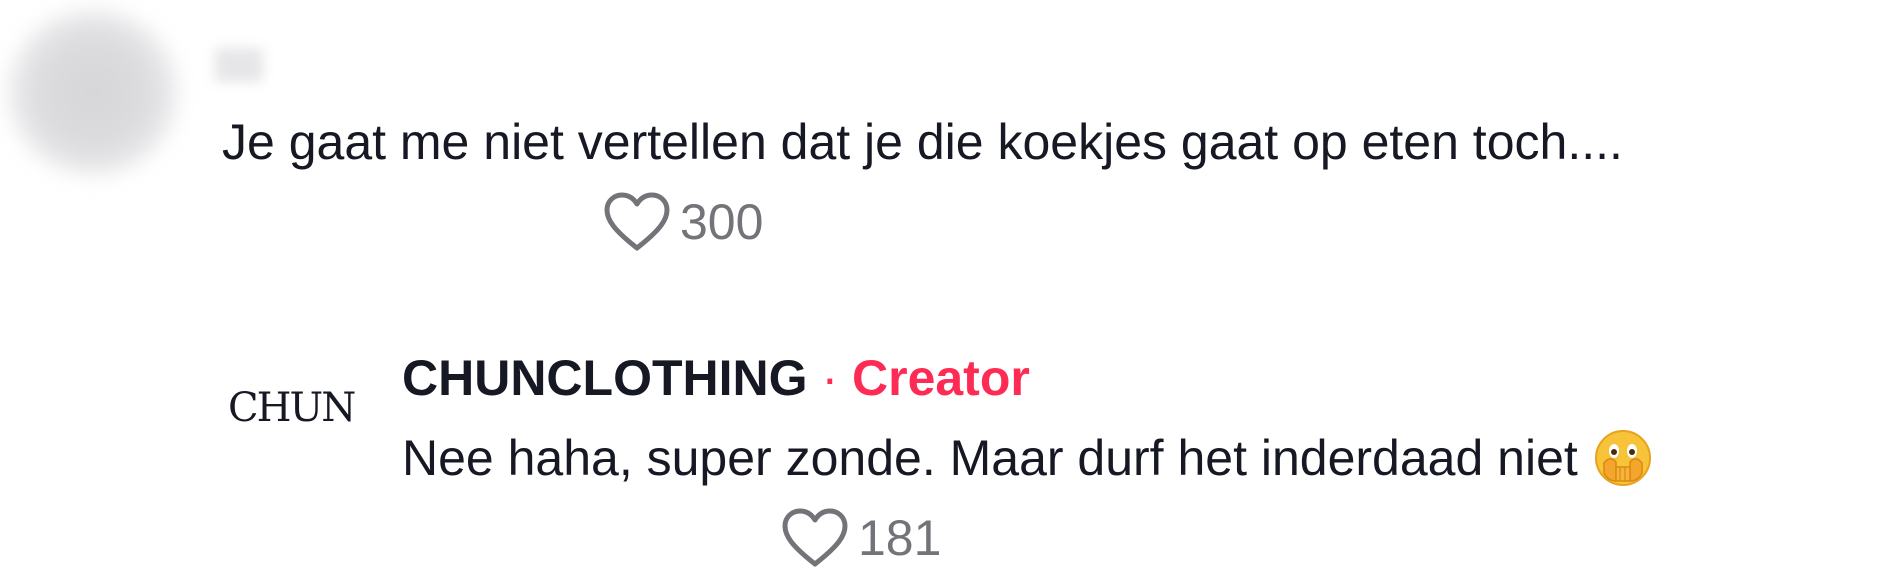 This screenshot has width=1890, height=584. Describe the element at coordinates (941, 378) in the screenshot. I see `creator-badge: Creator` at that location.